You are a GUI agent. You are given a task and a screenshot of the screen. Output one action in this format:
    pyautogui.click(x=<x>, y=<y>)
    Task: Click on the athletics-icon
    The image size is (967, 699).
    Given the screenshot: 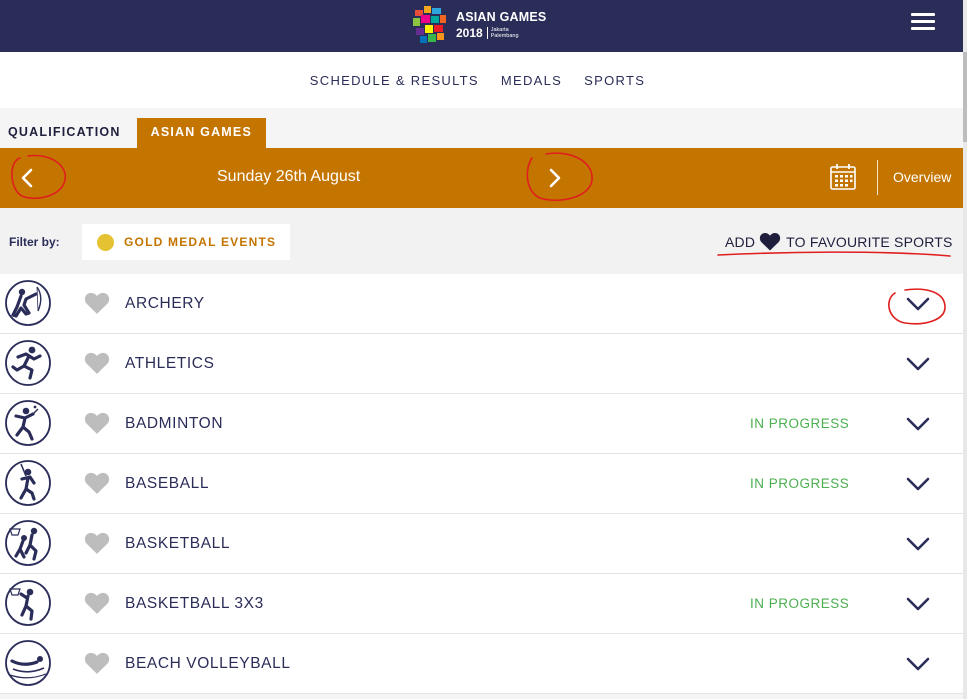 What is the action you would take?
    pyautogui.click(x=28, y=363)
    